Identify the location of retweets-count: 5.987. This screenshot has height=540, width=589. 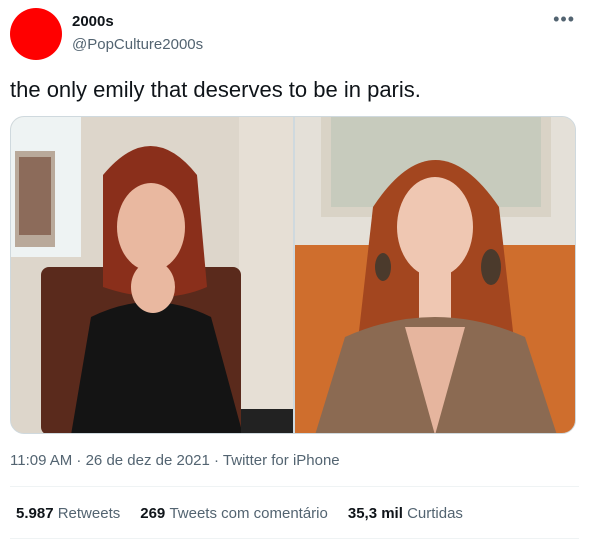
(37, 513).